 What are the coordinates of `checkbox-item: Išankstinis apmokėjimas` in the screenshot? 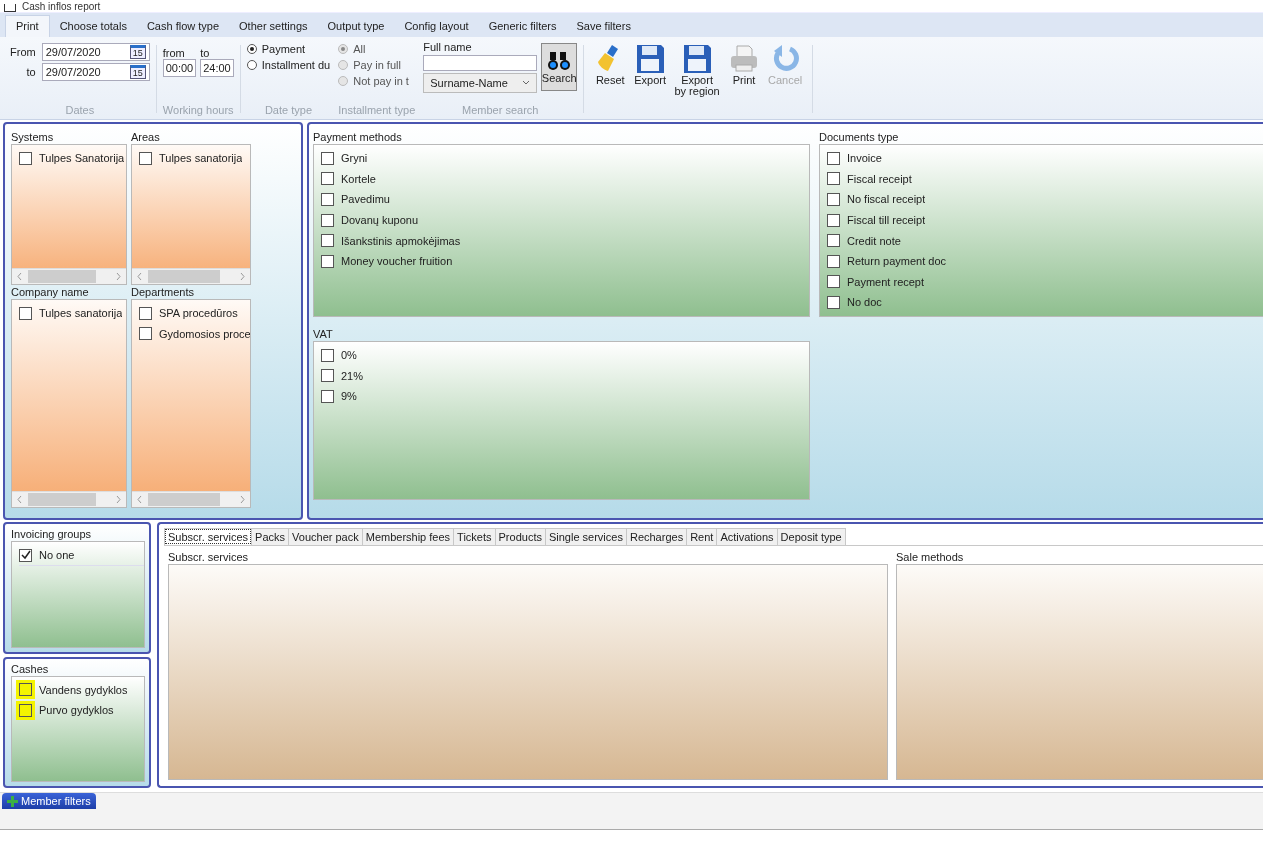 It's located at (565, 240).